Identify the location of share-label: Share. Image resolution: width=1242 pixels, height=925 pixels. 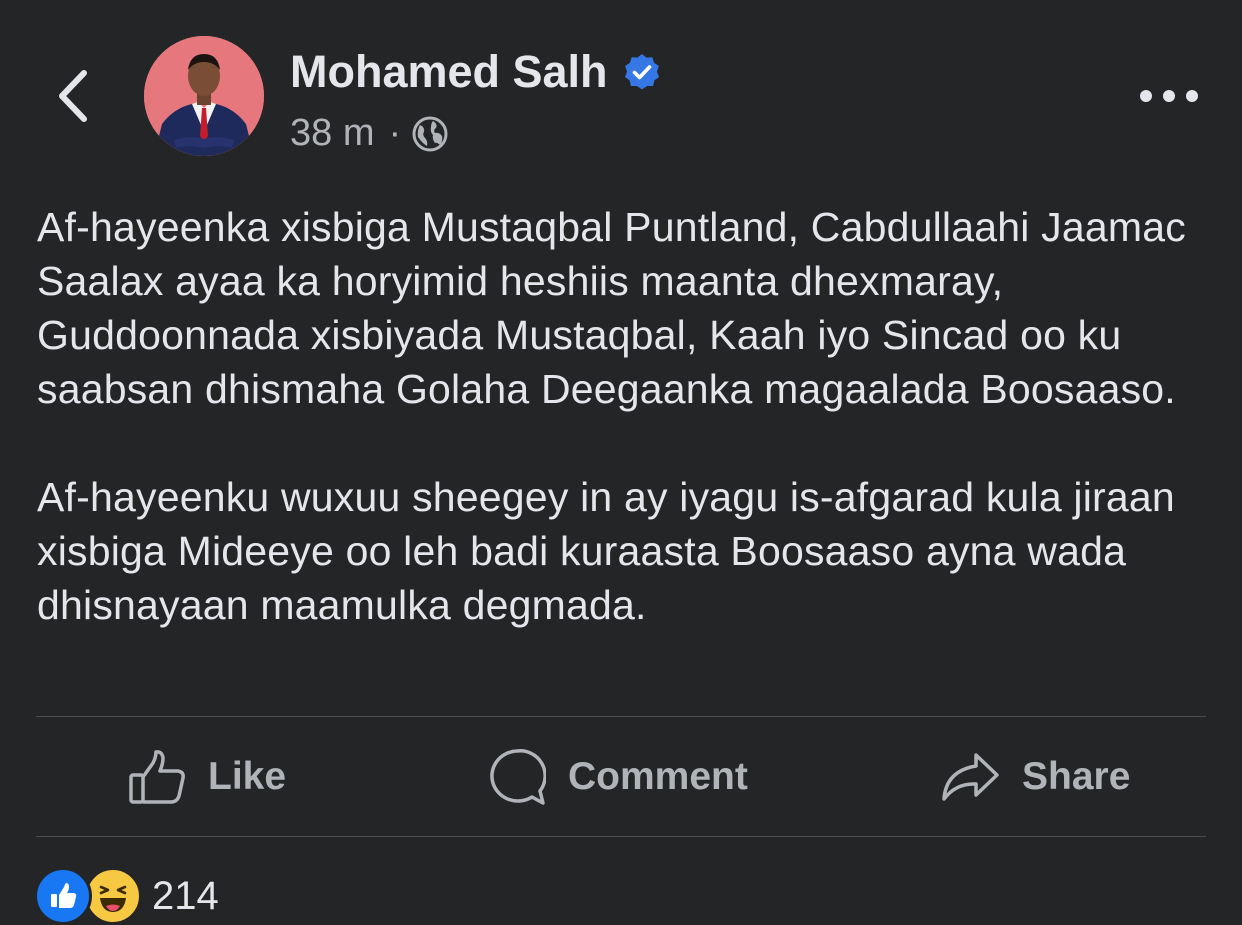
(1076, 776).